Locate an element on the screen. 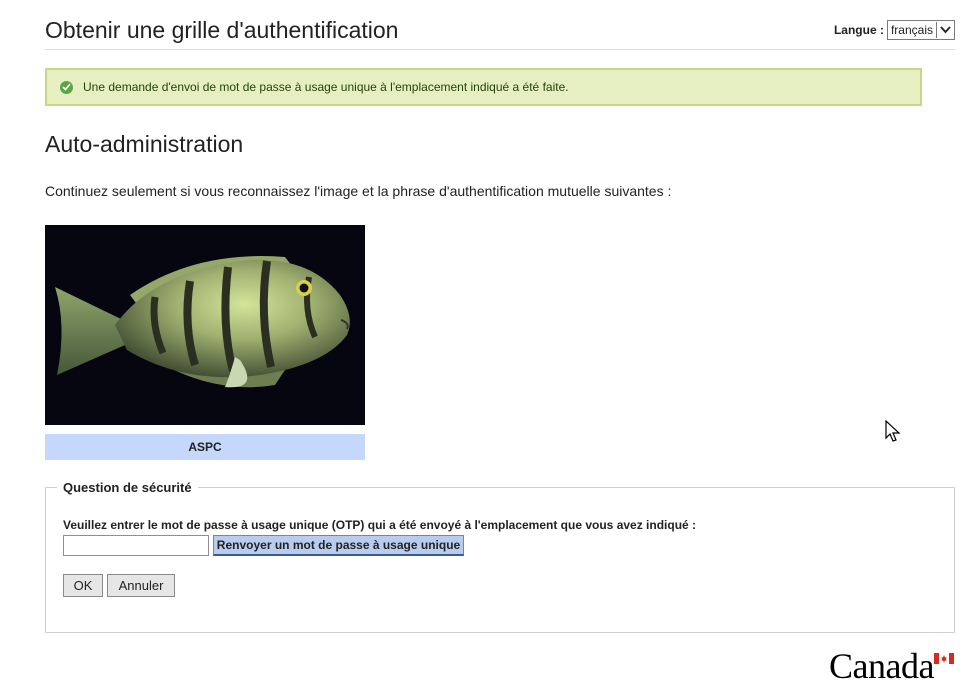 This screenshot has height=698, width=964. resend-otp-button: Renvoyer un mot de passe à usage unique is located at coordinates (338, 545).